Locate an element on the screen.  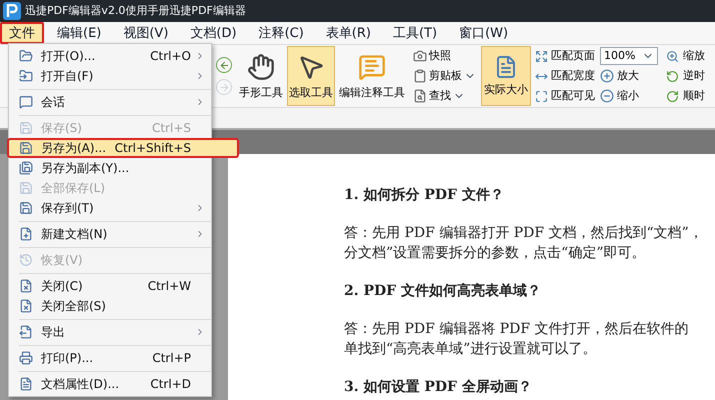
menu-bar-item: 编辑(E) is located at coordinates (79, 33).